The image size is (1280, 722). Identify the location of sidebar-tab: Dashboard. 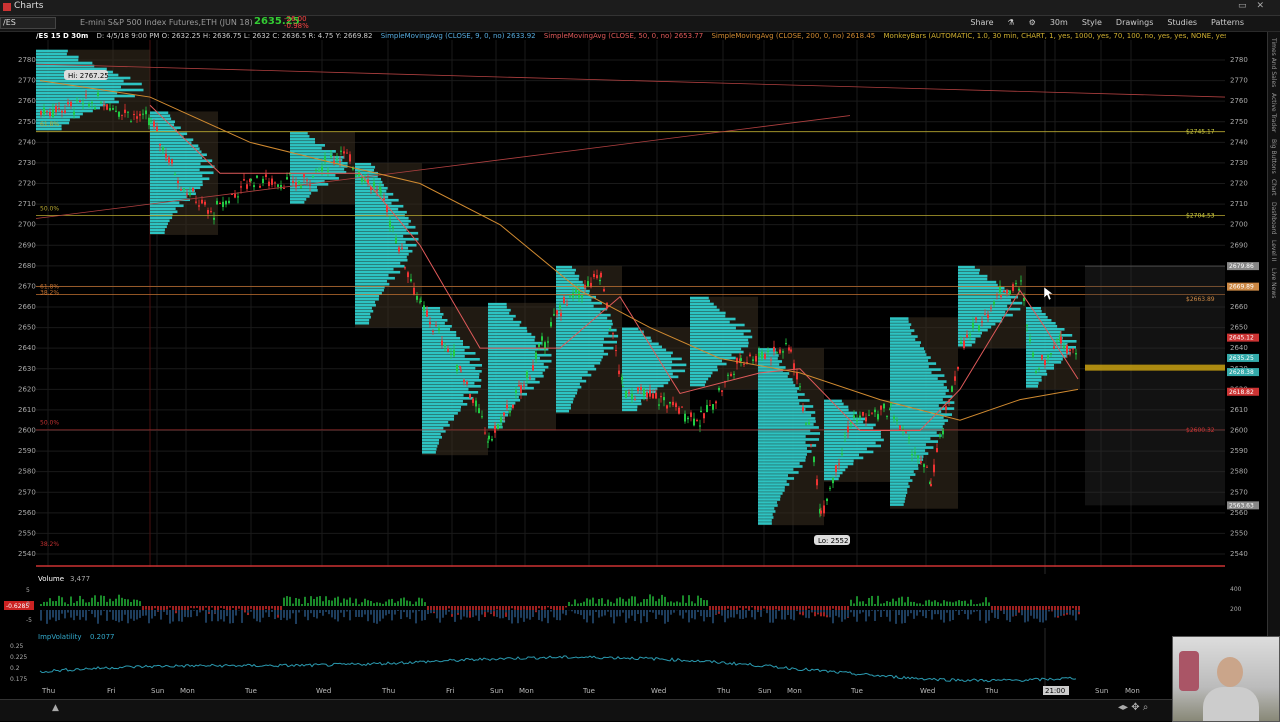
(1273, 218).